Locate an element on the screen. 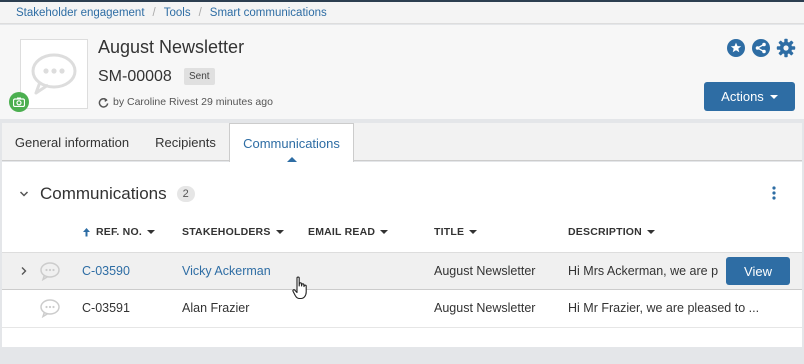 The image size is (804, 364). sort-up-icon is located at coordinates (86, 232).